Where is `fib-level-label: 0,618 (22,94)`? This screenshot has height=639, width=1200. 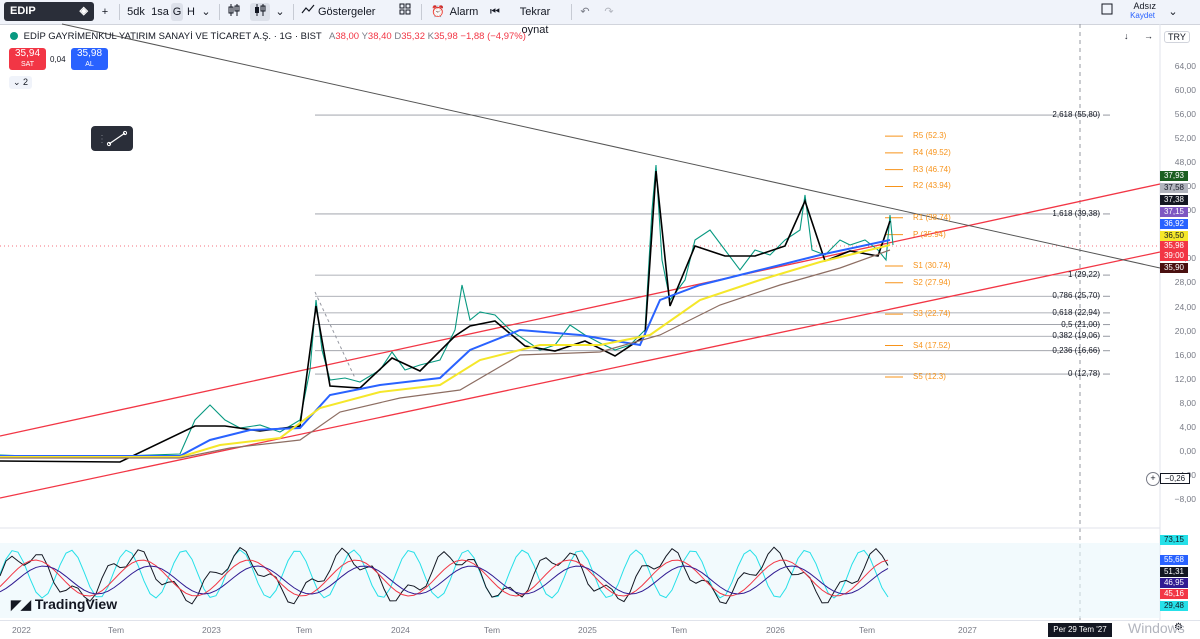
fib-level-label: 0,618 (22,94) is located at coordinates (1076, 312).